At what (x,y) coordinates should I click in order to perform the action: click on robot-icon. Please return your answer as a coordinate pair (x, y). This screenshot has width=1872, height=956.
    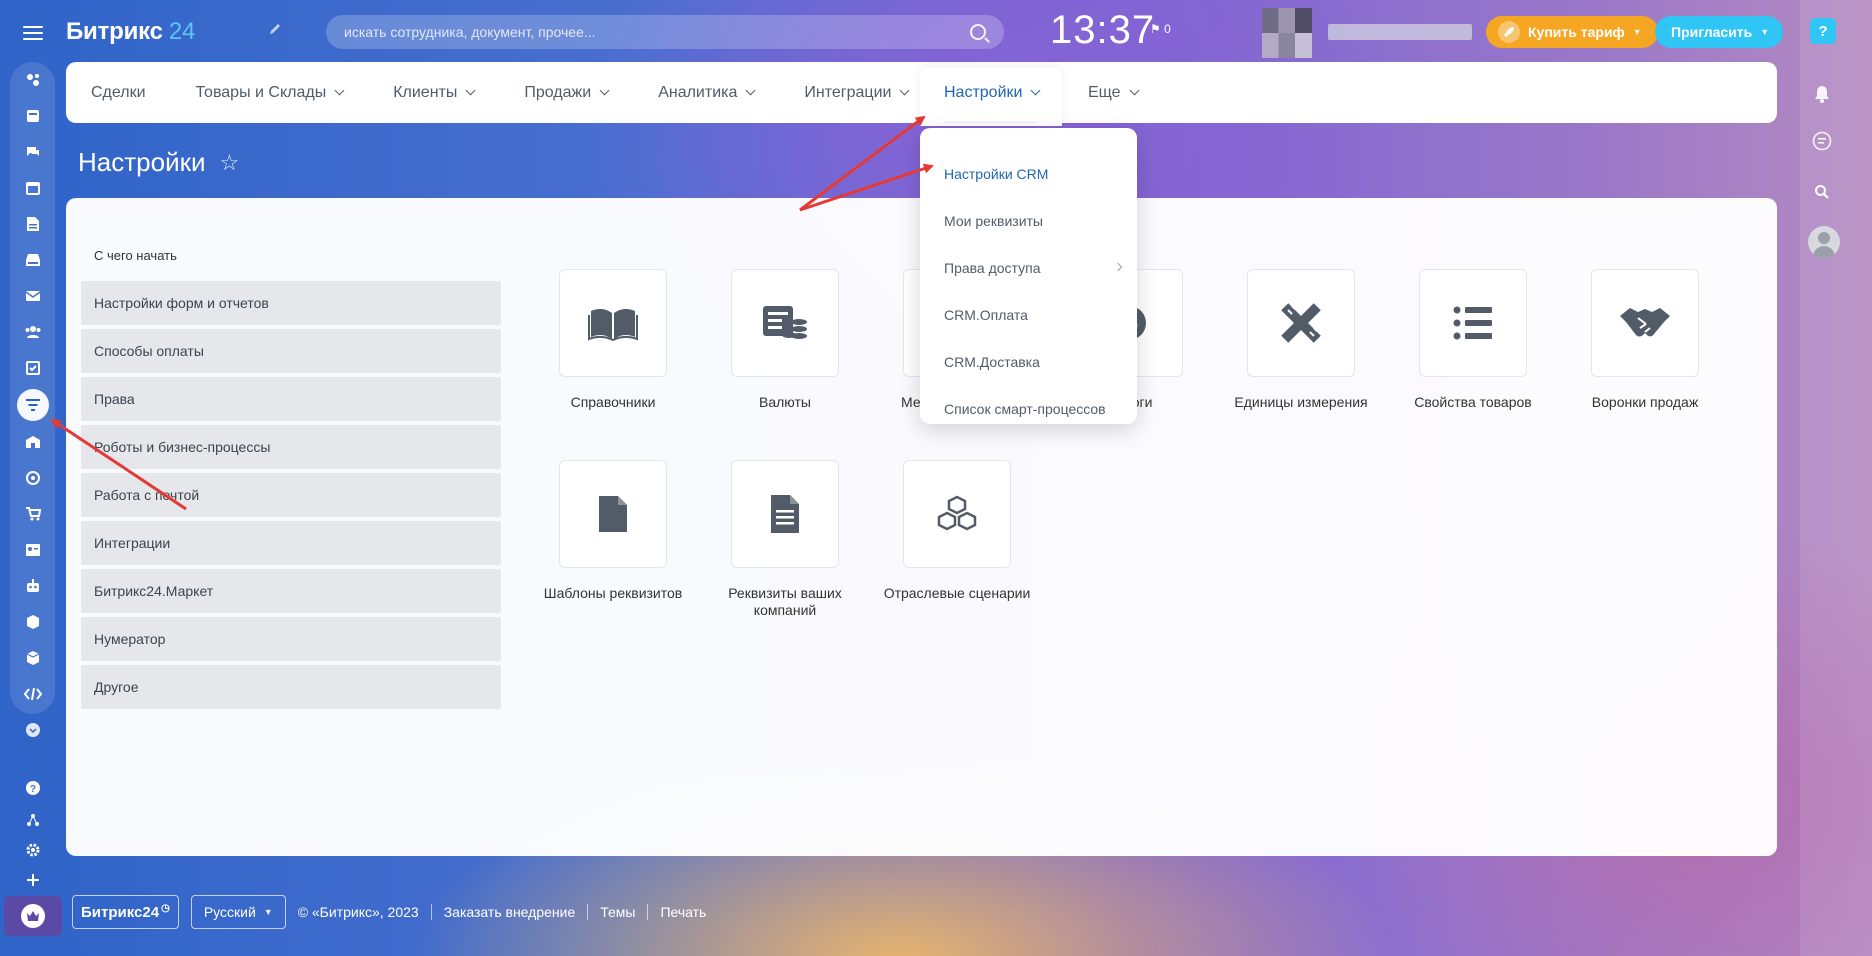
    Looking at the image, I should click on (33, 586).